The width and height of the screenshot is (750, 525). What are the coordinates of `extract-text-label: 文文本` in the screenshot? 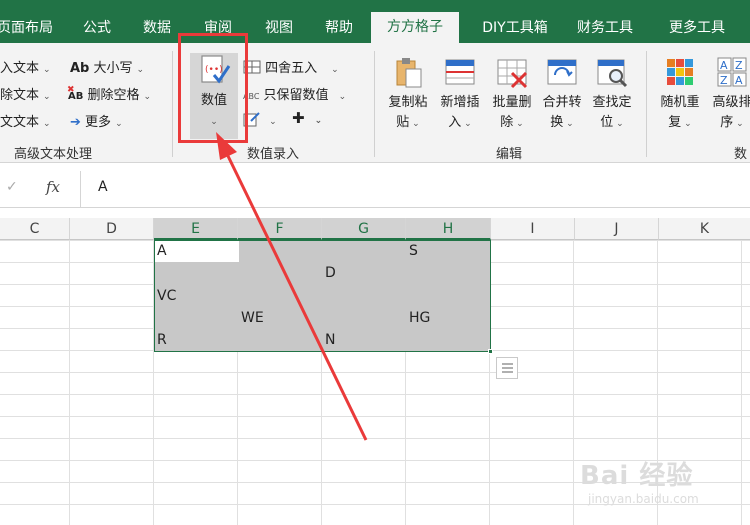 It's located at (20, 122).